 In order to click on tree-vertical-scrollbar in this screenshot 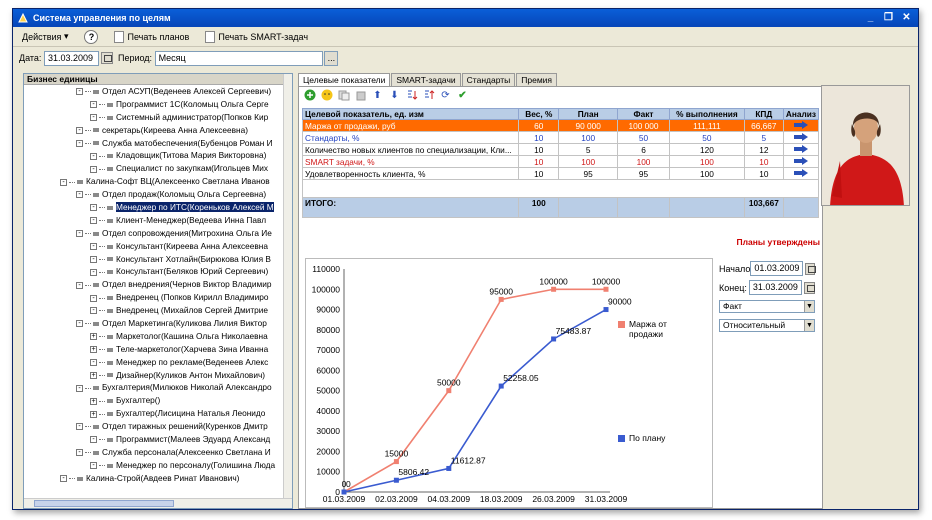, I will do `click(287, 291)`.